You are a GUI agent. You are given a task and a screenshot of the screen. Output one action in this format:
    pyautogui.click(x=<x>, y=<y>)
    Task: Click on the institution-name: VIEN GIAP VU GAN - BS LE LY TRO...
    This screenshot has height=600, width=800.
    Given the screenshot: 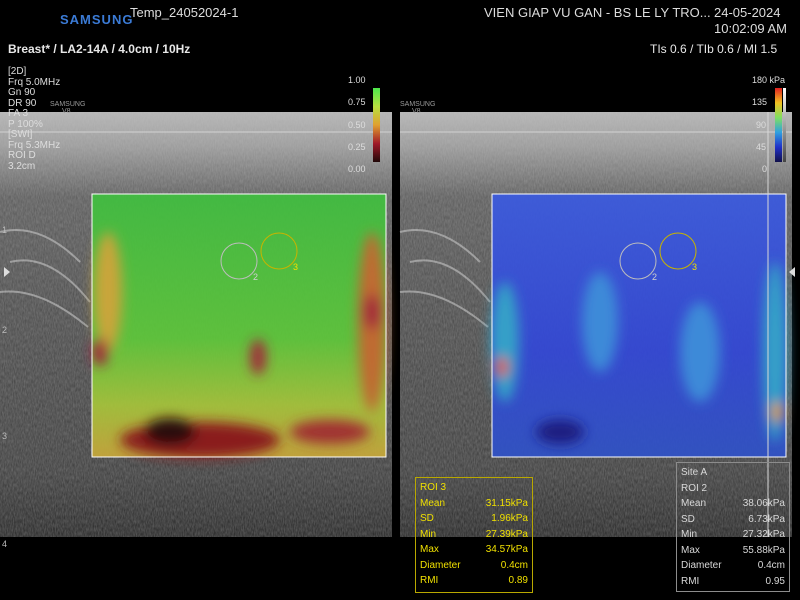 What is the action you would take?
    pyautogui.click(x=597, y=12)
    